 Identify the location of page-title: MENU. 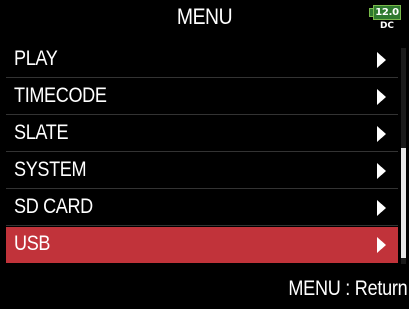
(204, 16).